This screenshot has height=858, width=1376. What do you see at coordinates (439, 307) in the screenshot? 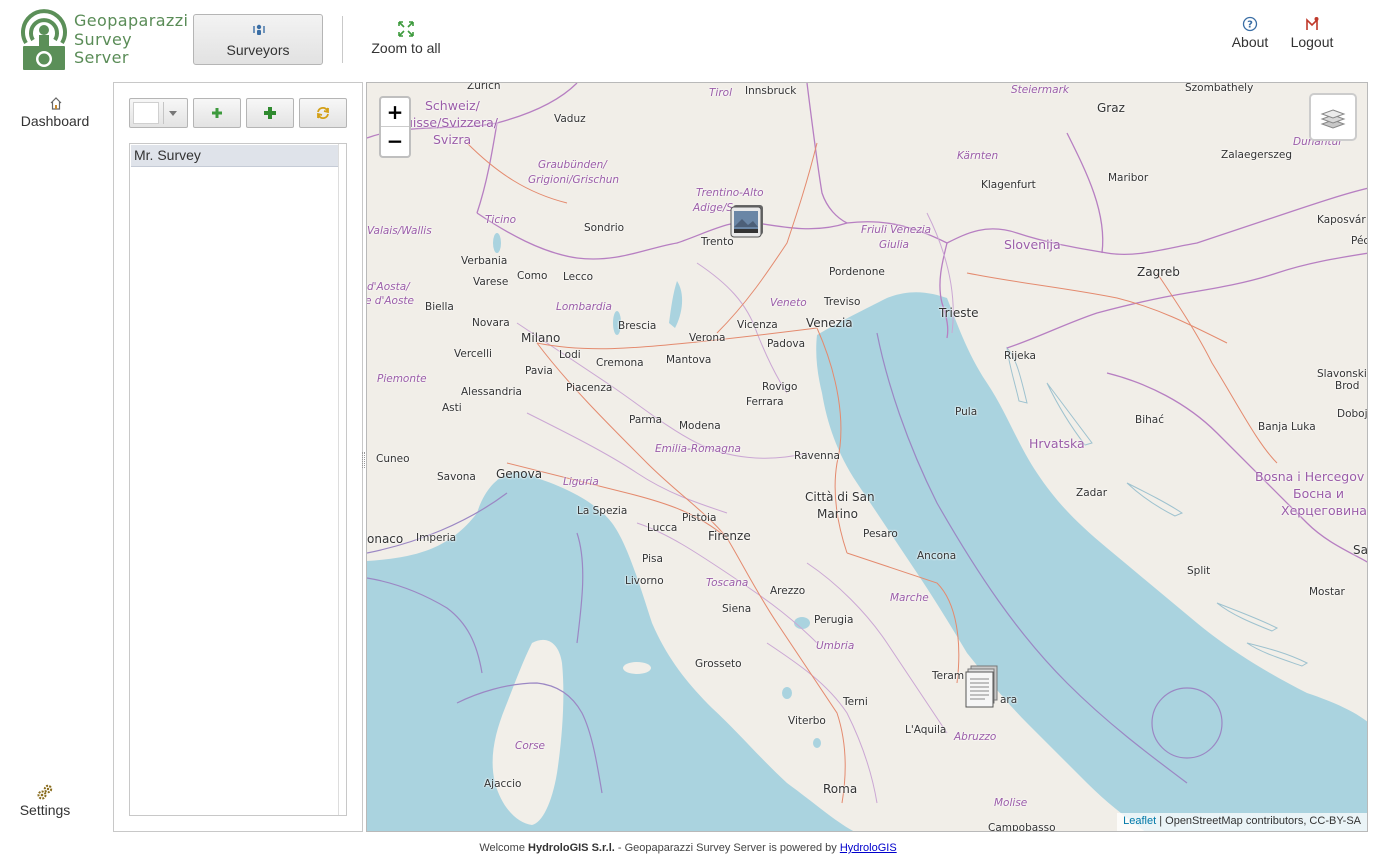
I see `map-label: Biella` at bounding box center [439, 307].